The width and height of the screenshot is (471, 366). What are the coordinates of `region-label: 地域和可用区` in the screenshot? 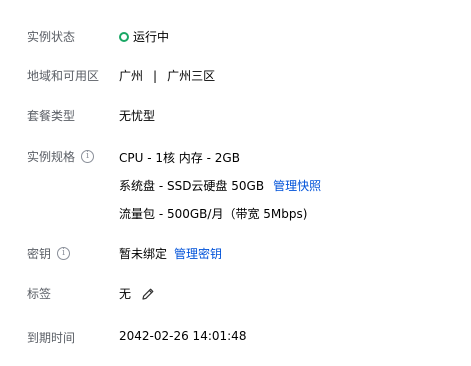 It's located at (63, 76).